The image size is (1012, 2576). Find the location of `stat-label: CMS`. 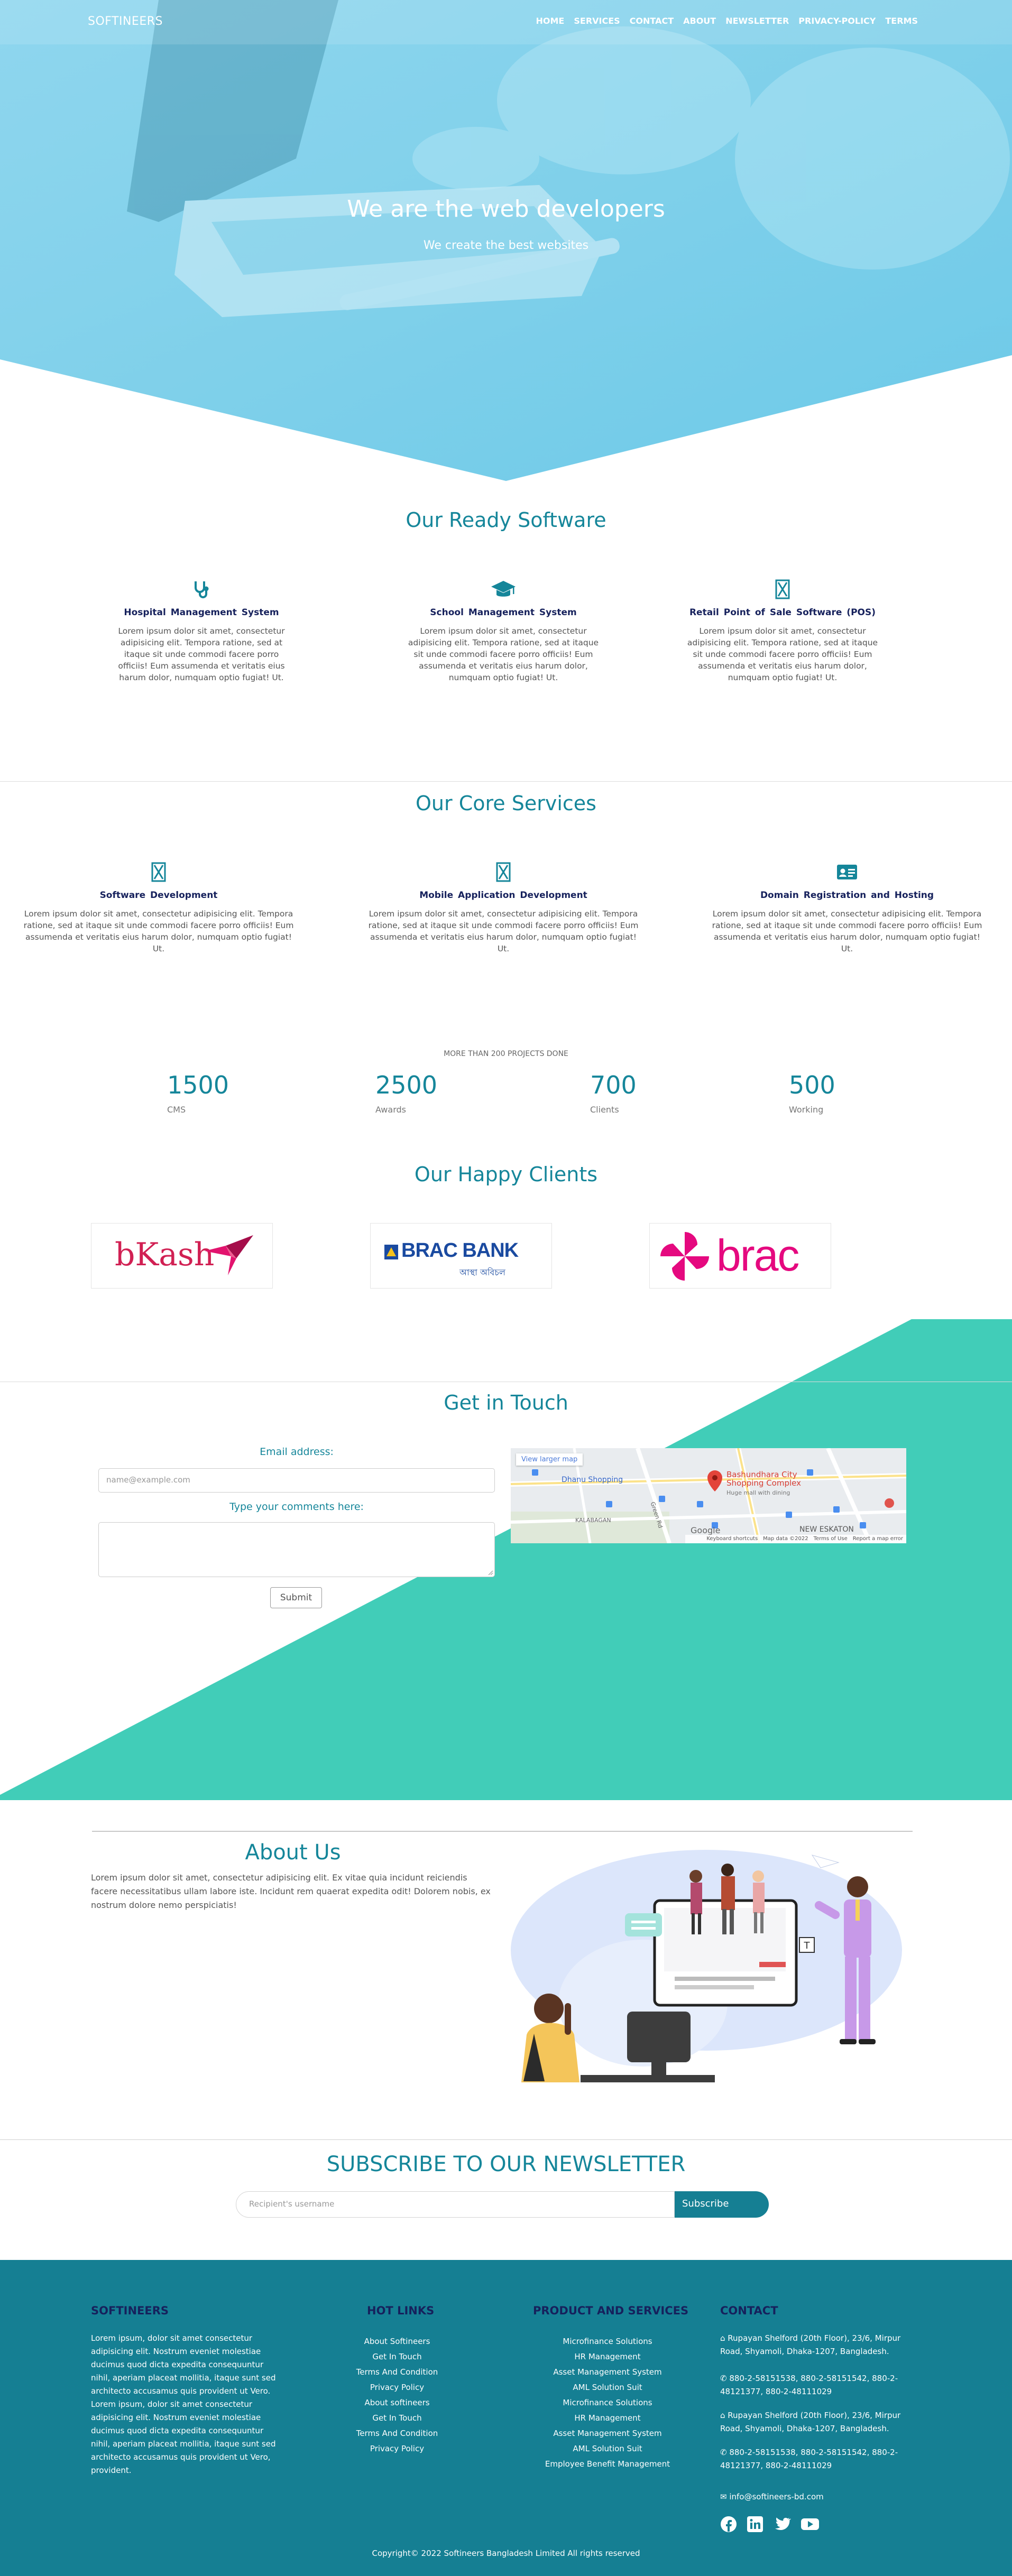

stat-label: CMS is located at coordinates (176, 1110).